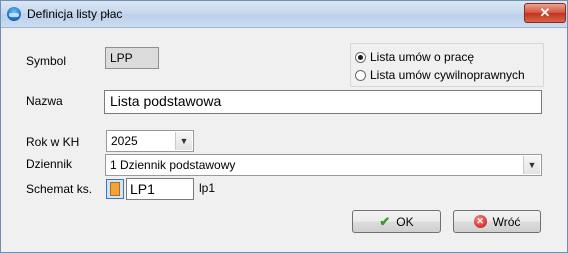 This screenshot has width=568, height=253. I want to click on dziennik-value: 1 Dziennik podstawowy, so click(173, 165).